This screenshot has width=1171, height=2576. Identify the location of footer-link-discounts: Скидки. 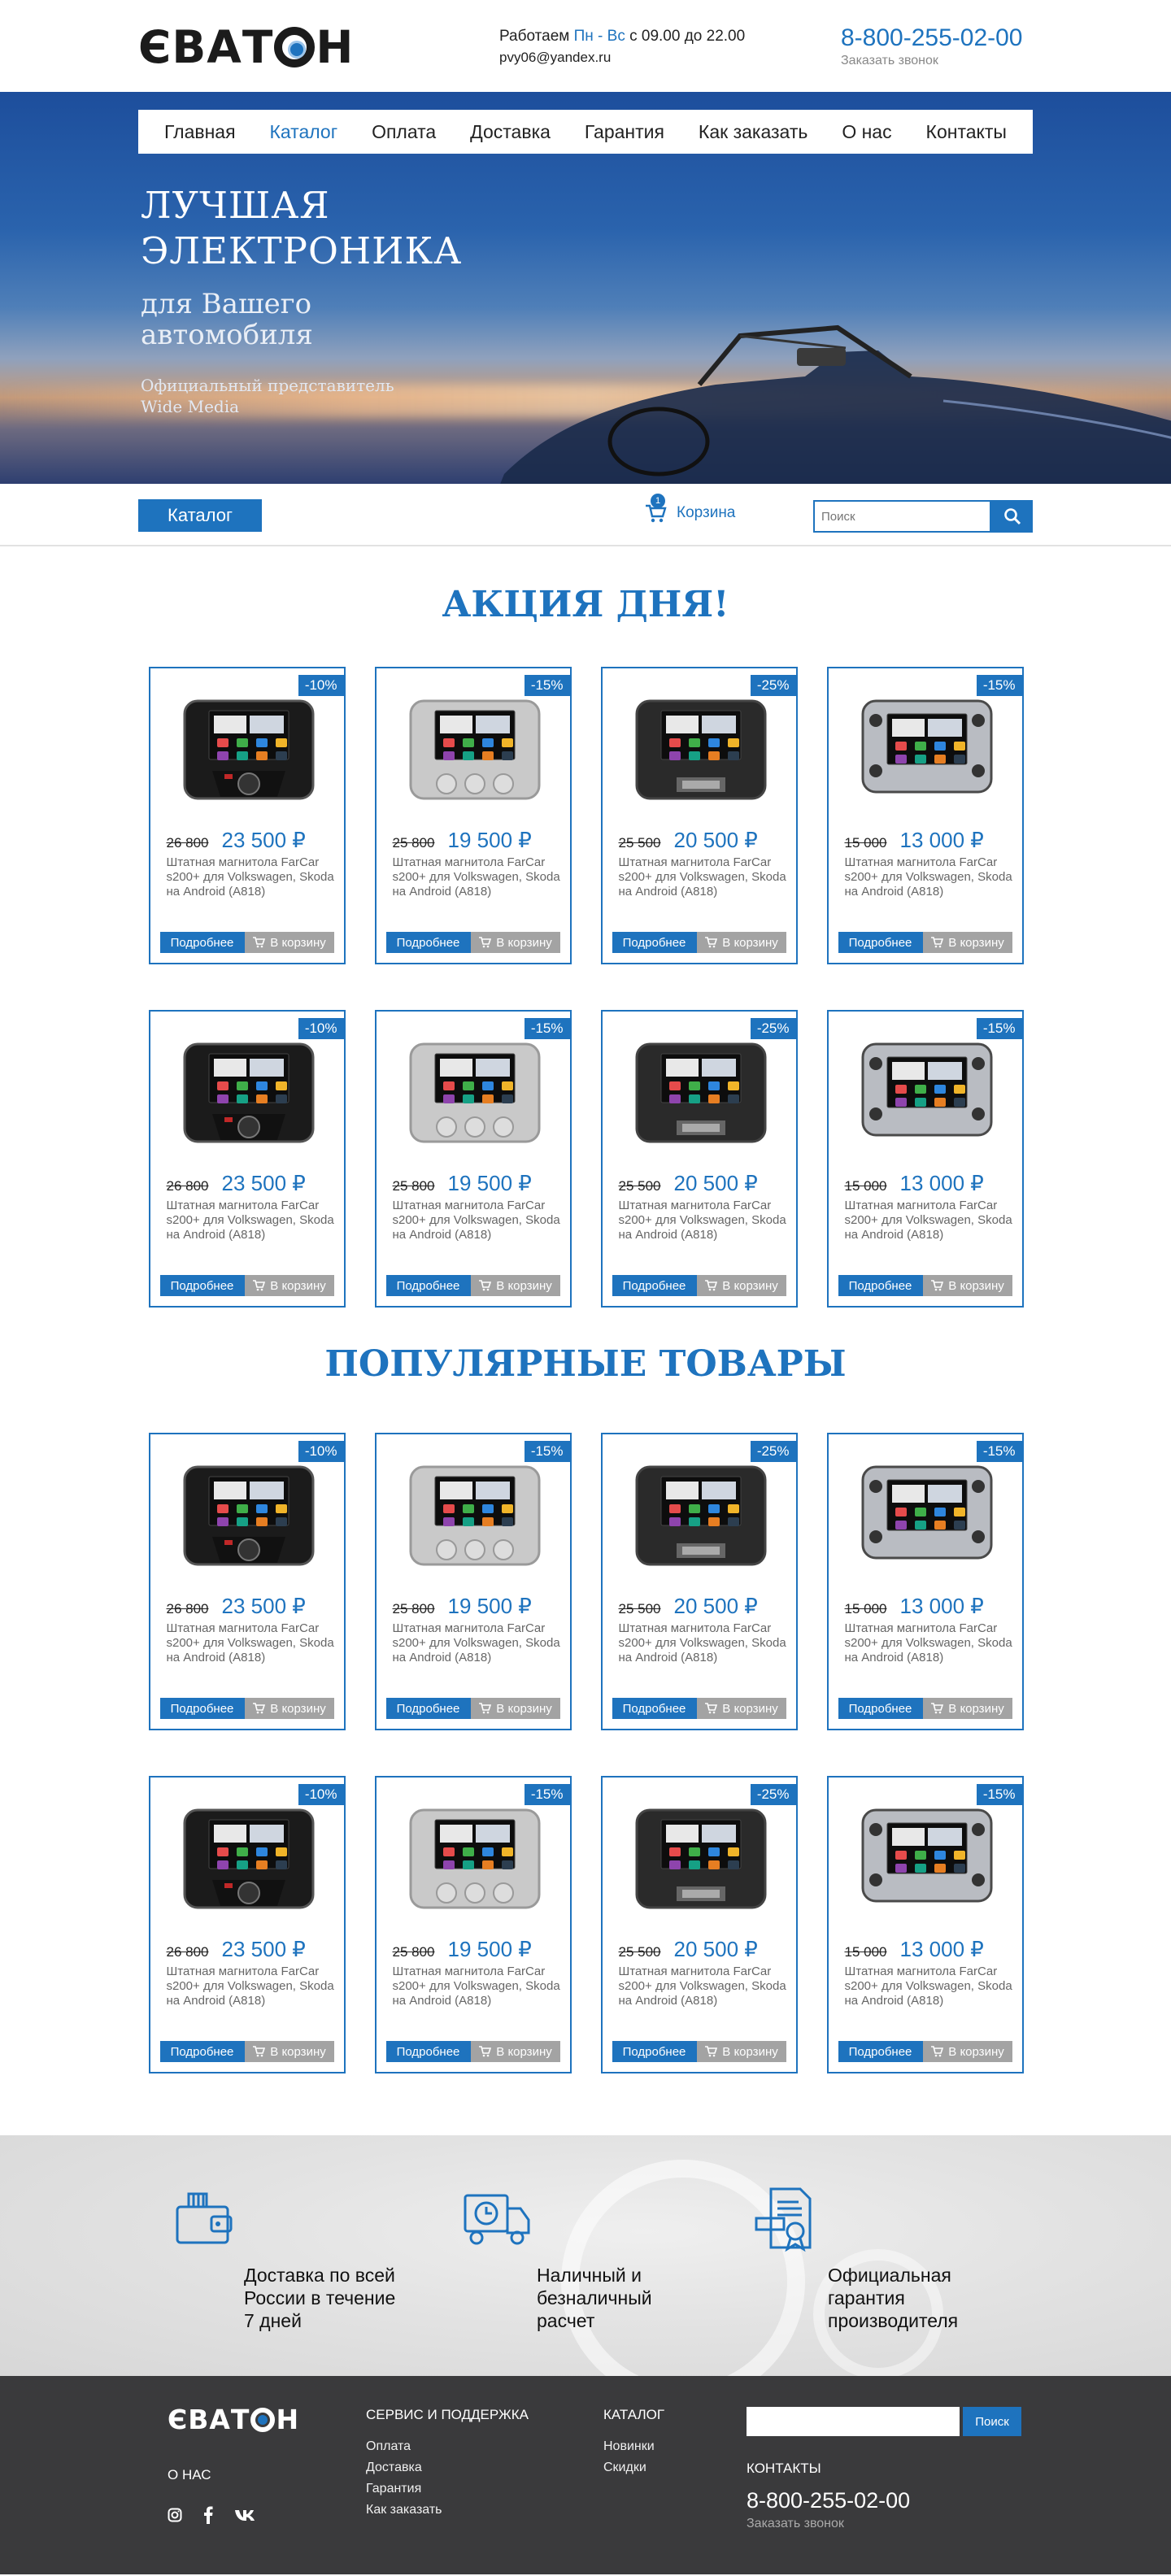
(634, 2467).